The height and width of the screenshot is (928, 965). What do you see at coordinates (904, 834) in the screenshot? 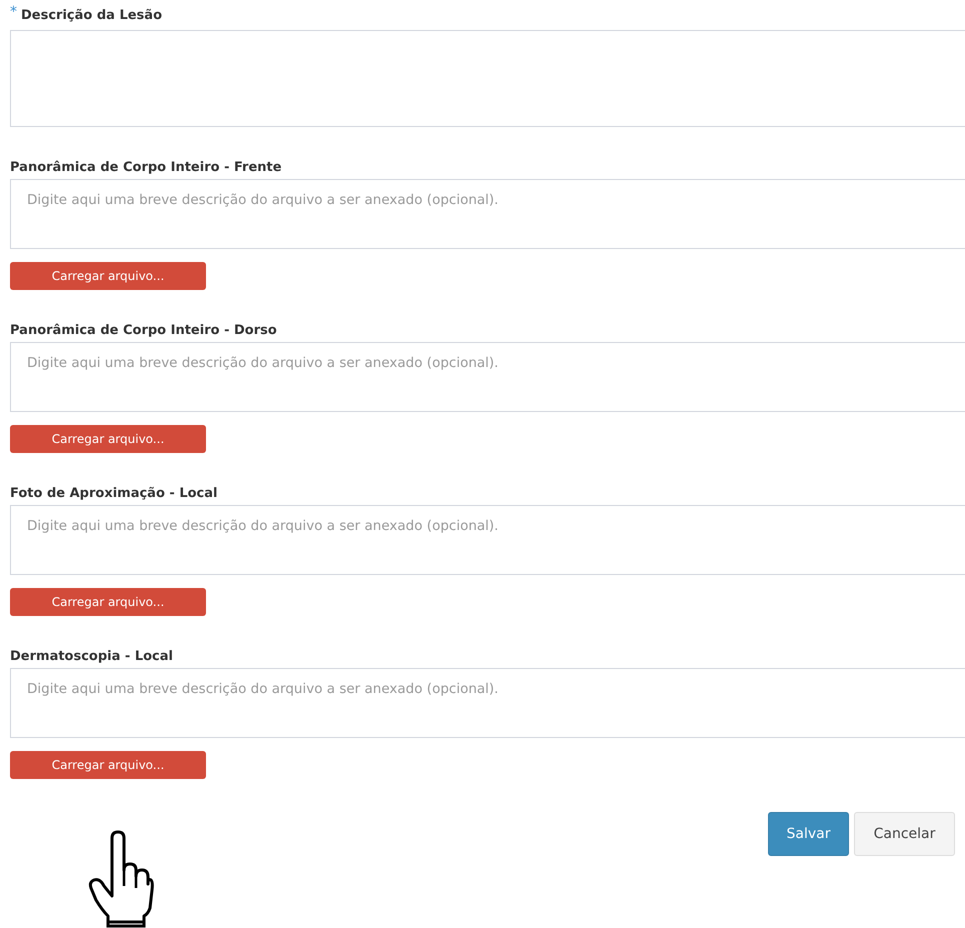
I see `cancel-button: Cancelar` at bounding box center [904, 834].